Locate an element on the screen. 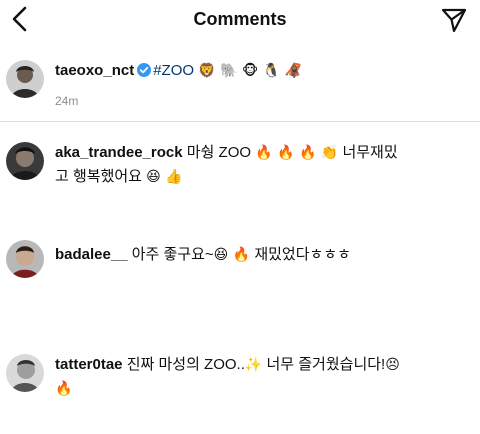 The height and width of the screenshot is (434, 480). paper-plane-icon is located at coordinates (454, 20).